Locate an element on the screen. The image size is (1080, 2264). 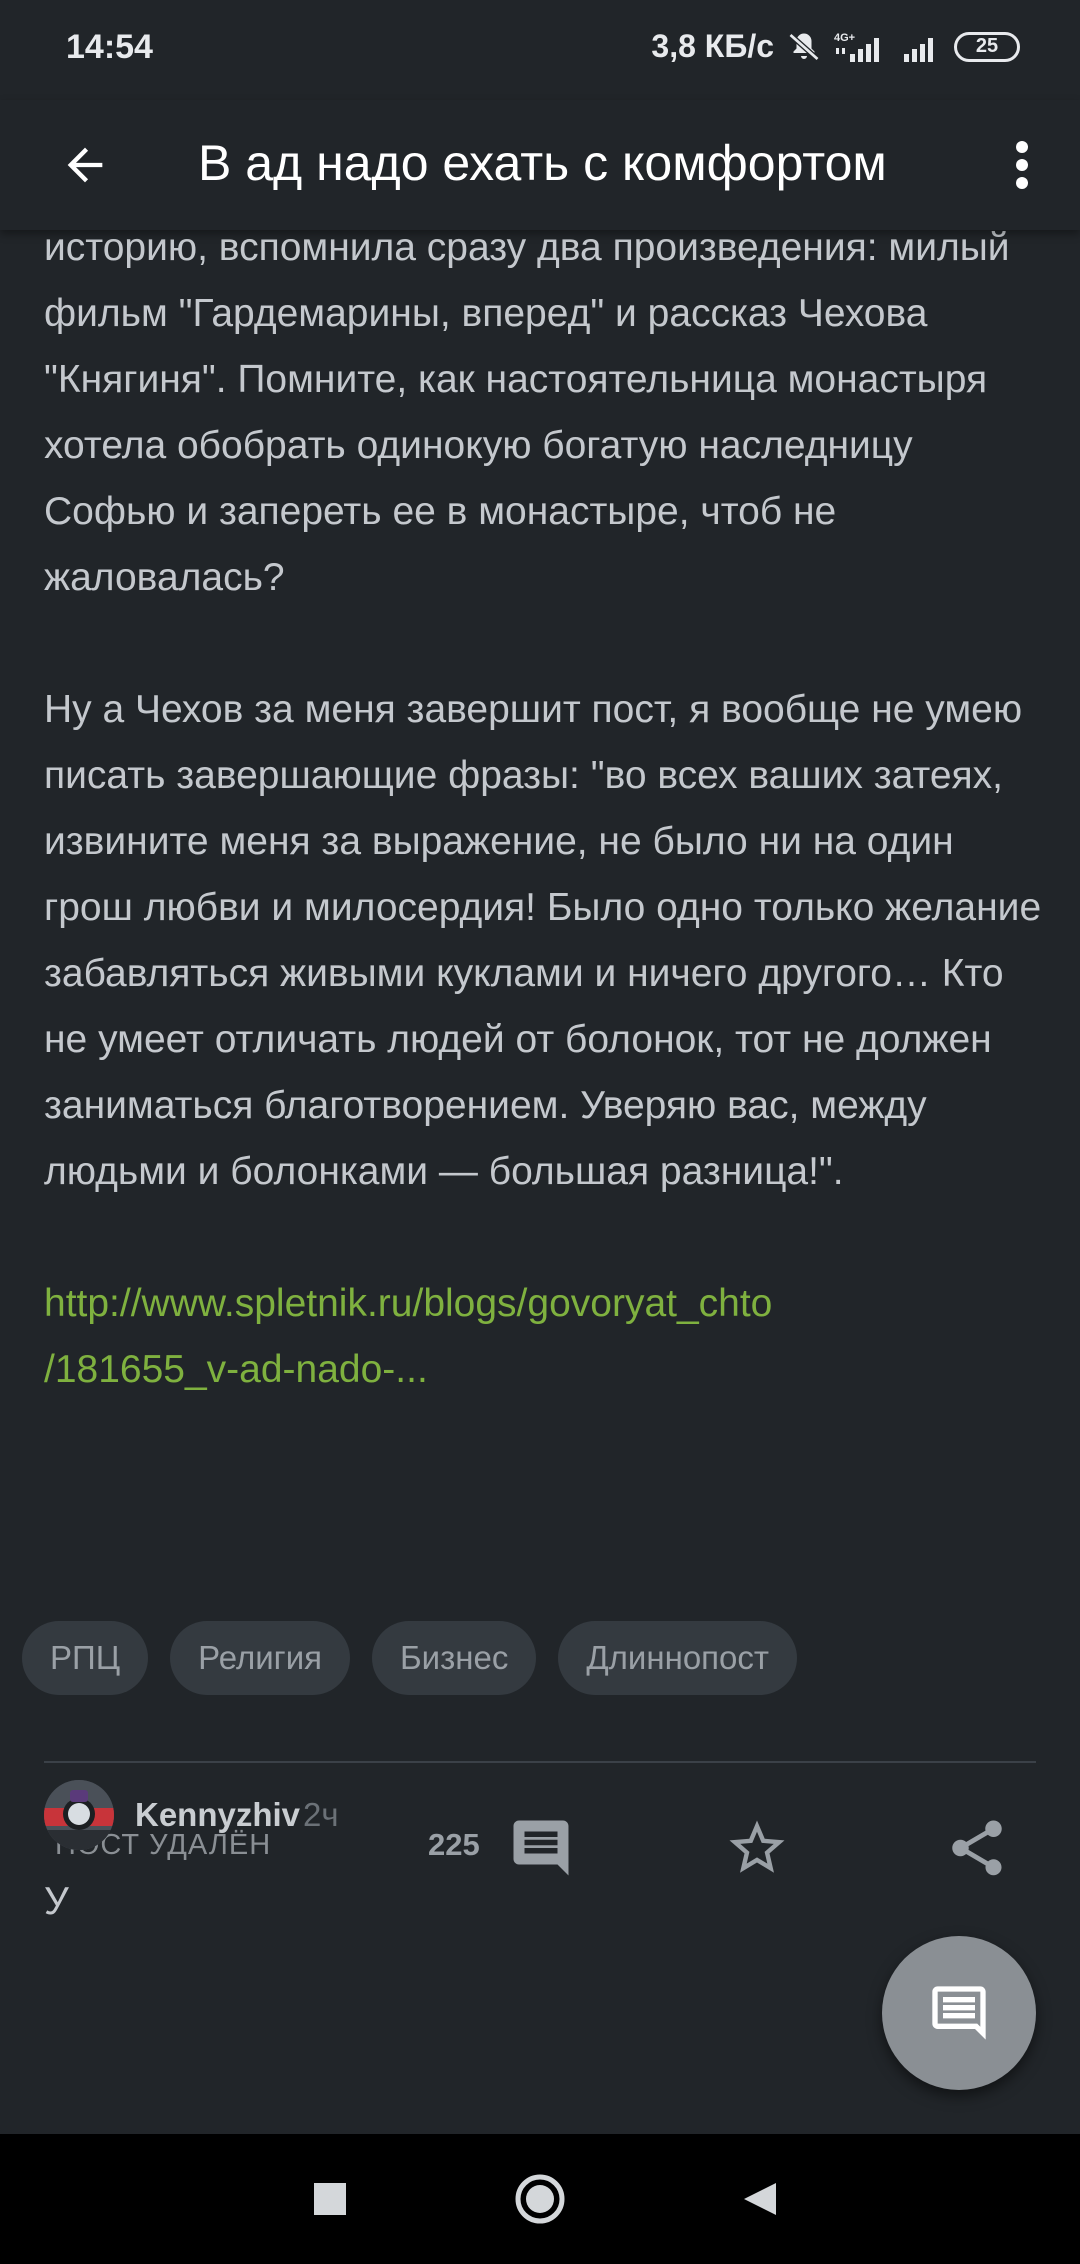
more-options-button is located at coordinates (1022, 165).